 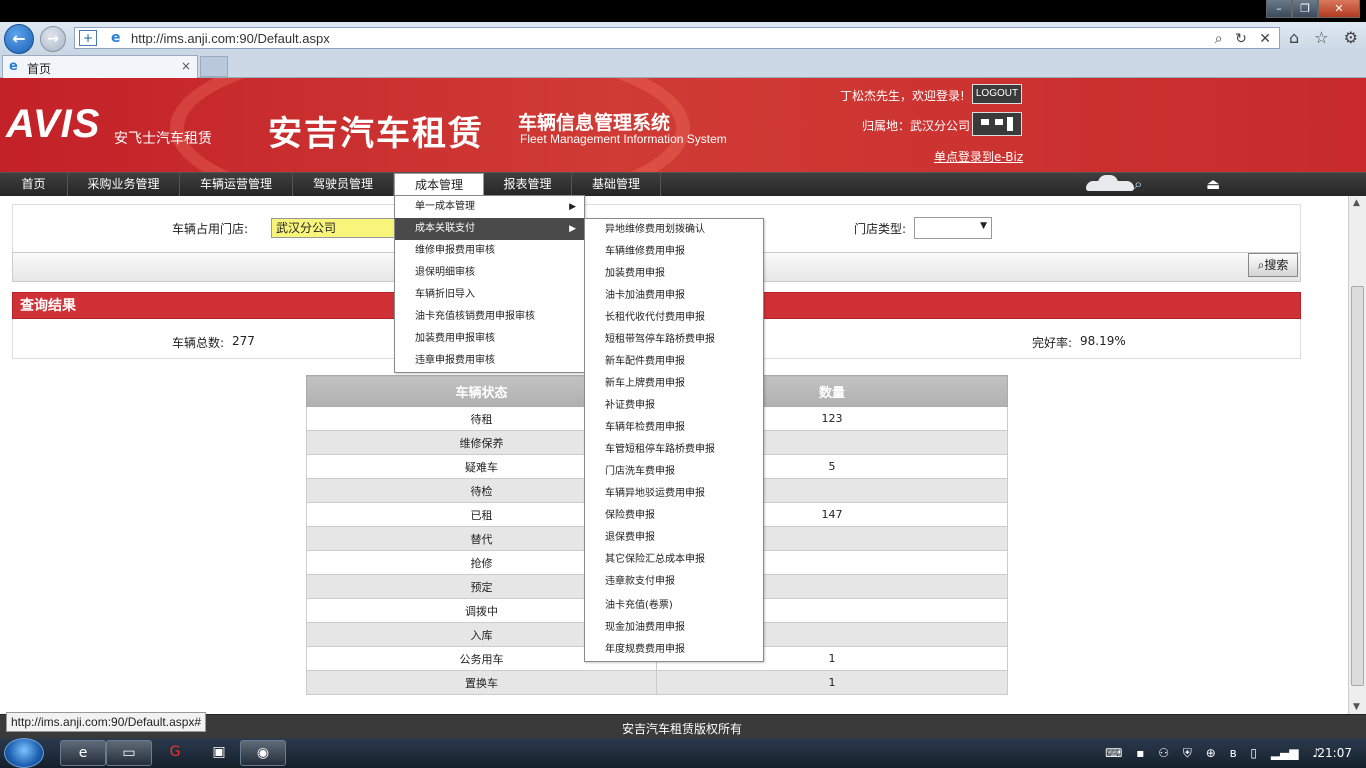 What do you see at coordinates (1233, 753) in the screenshot?
I see `bluetooth-icon: ʙ` at bounding box center [1233, 753].